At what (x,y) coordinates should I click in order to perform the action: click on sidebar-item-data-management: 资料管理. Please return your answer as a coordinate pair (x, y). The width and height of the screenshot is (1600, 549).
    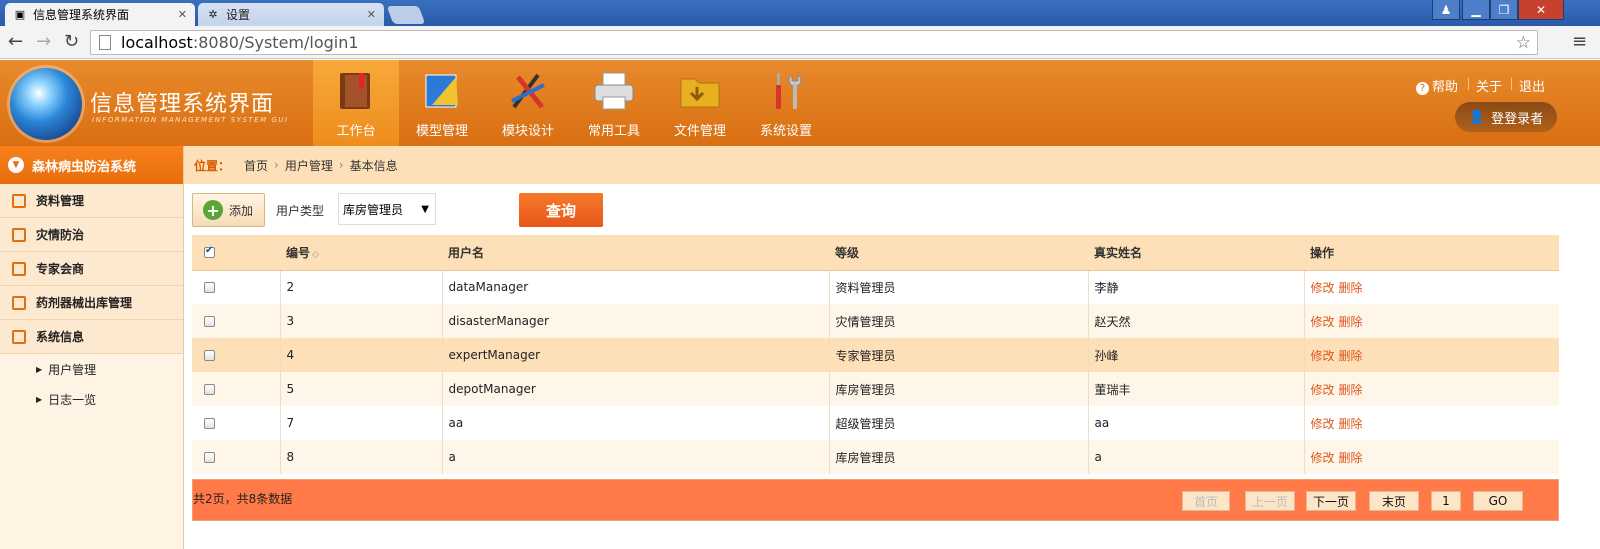
    Looking at the image, I should click on (91, 201).